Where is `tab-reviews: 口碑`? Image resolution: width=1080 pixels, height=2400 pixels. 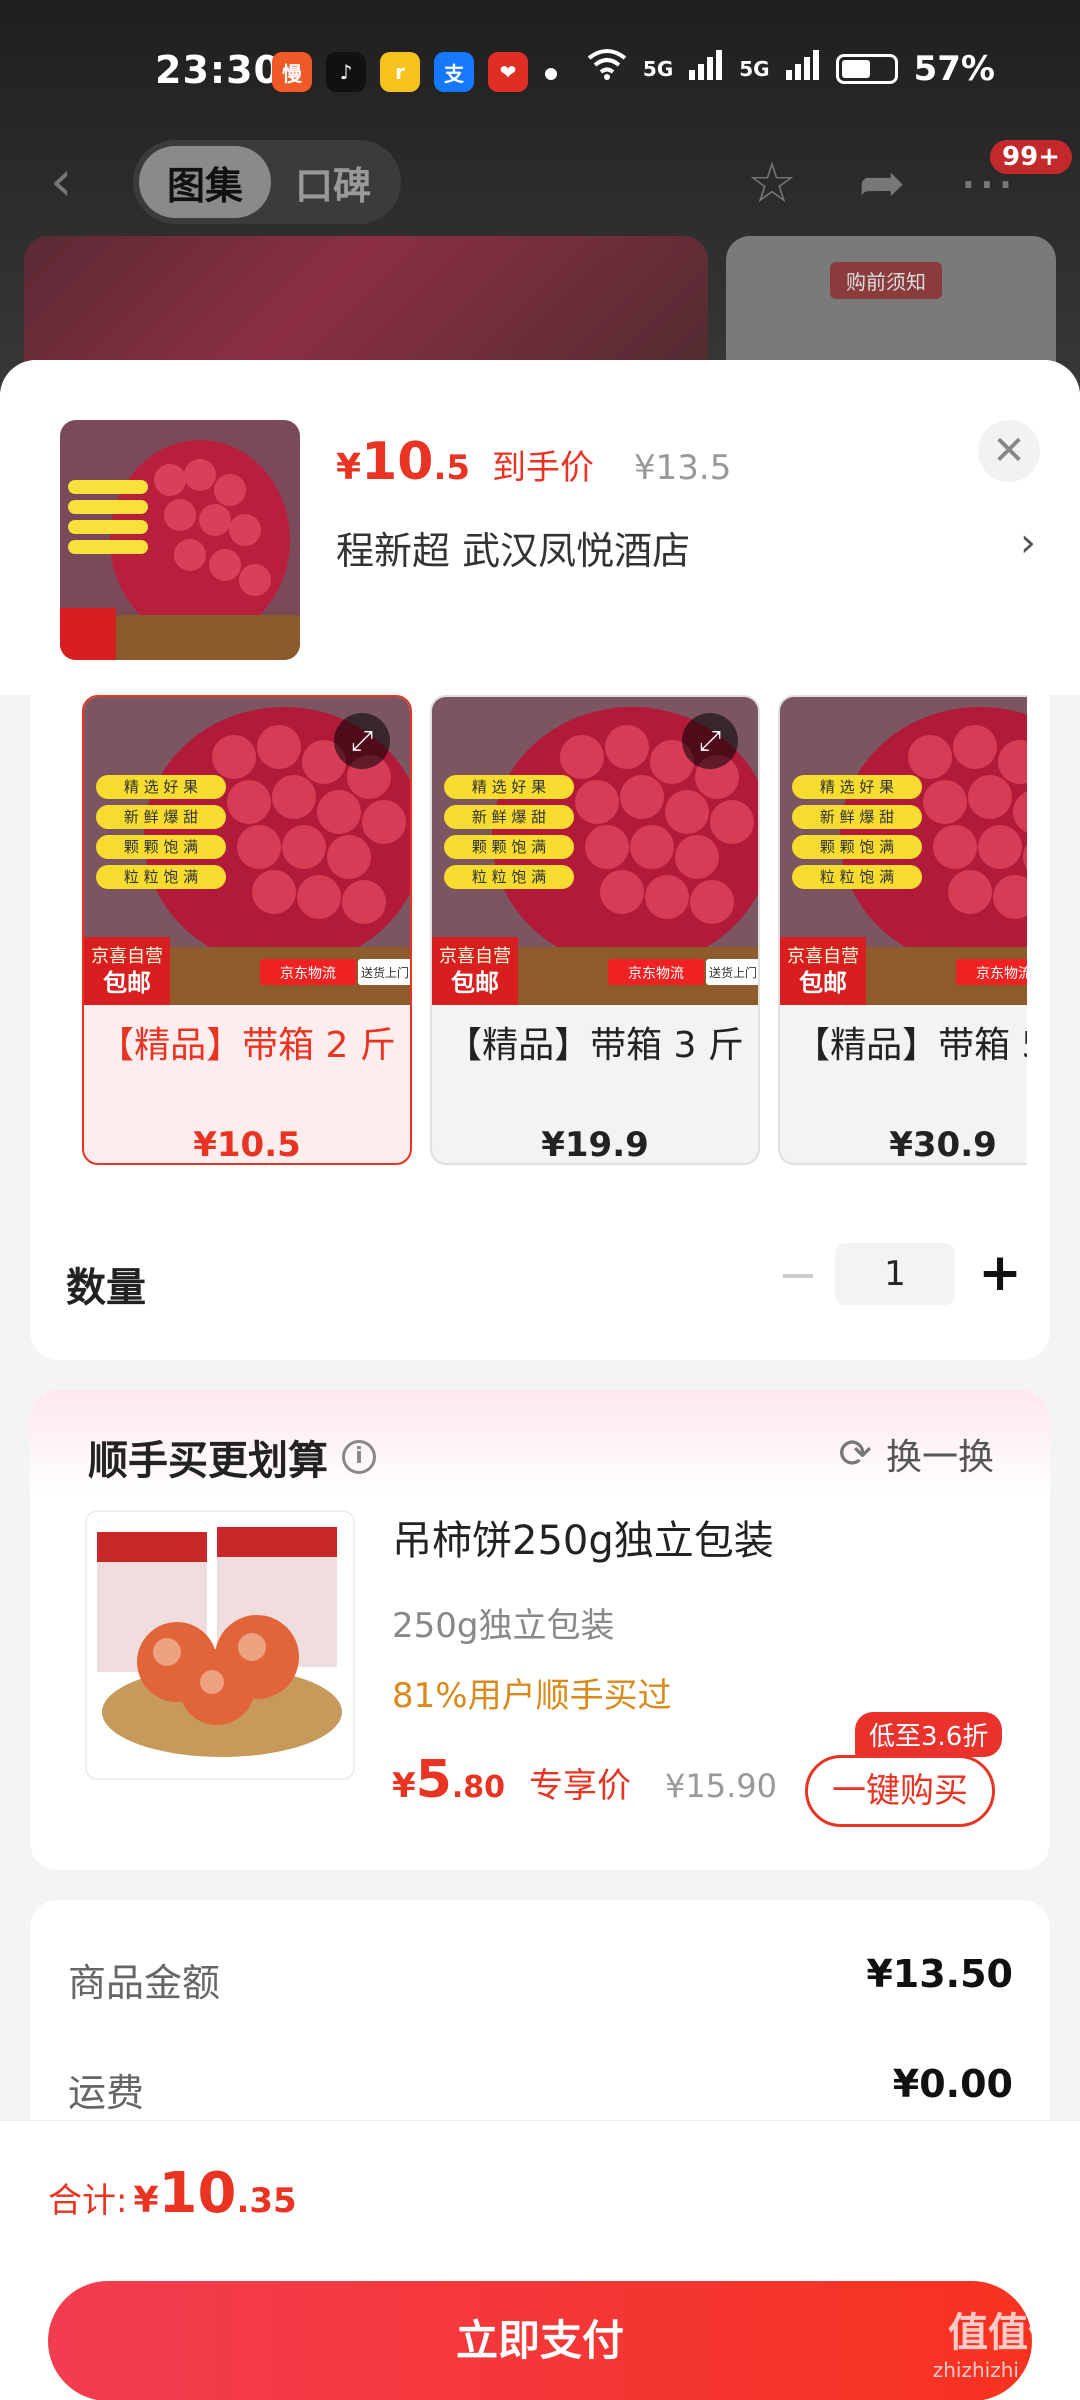 tab-reviews: 口碑 is located at coordinates (333, 182).